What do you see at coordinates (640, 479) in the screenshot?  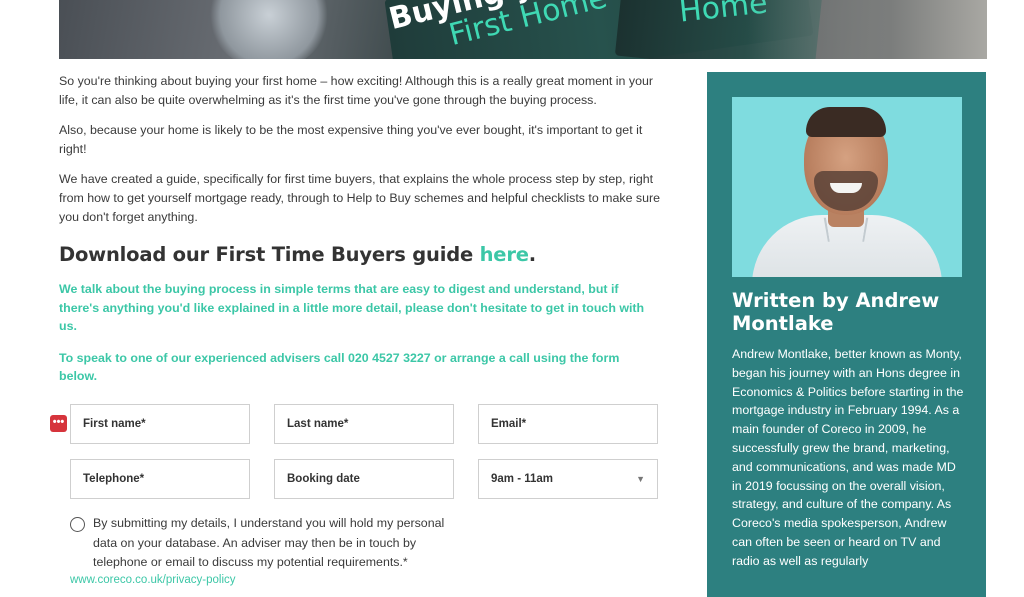 I see `dropdown-arrow-icon: ▼` at bounding box center [640, 479].